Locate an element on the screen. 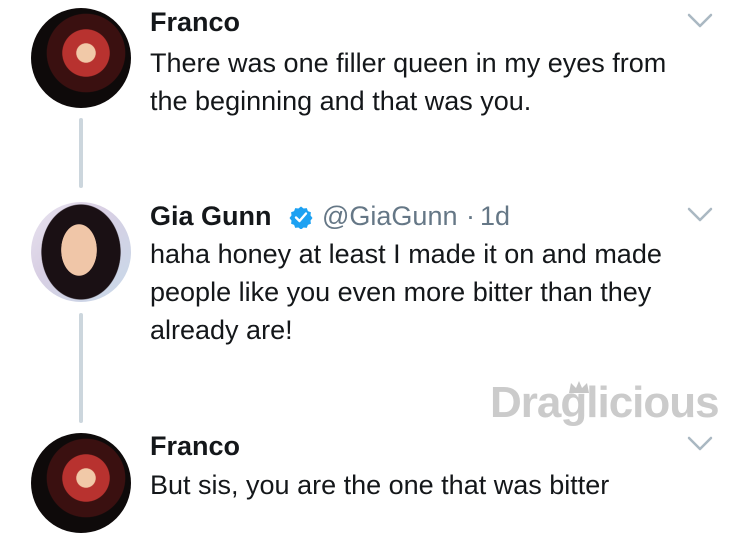 The width and height of the screenshot is (741, 533). tweet-text: But sis, you are the one that was bitter is located at coordinates (380, 485).